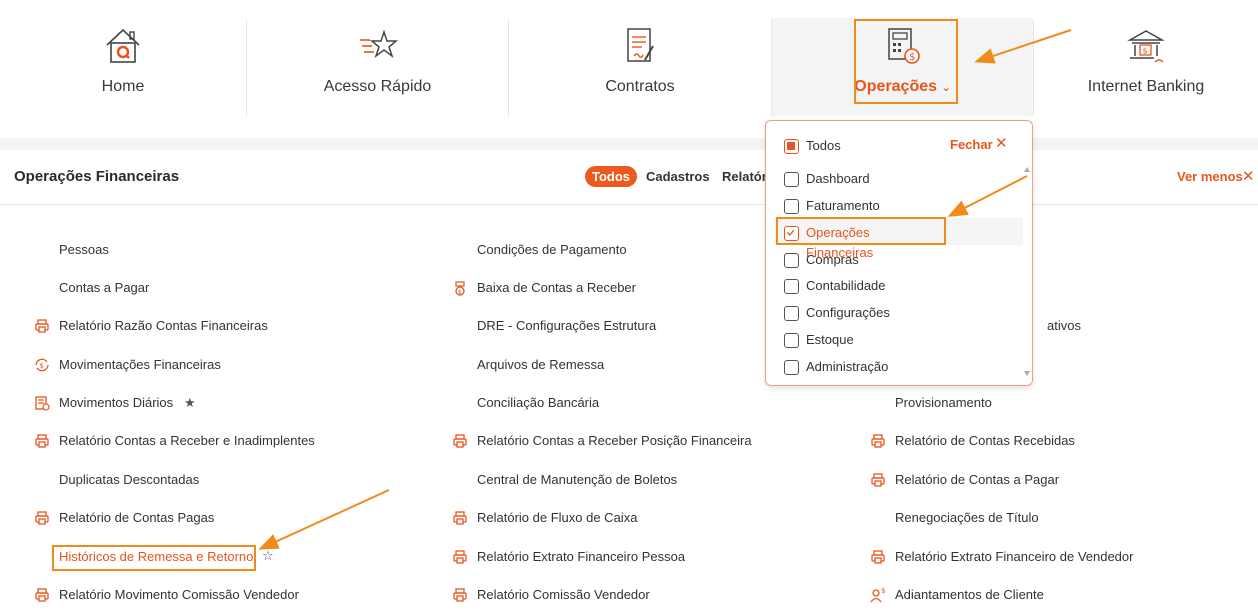  Describe the element at coordinates (234, 250) in the screenshot. I see `menu-item-pessoas: Pessoas` at that location.